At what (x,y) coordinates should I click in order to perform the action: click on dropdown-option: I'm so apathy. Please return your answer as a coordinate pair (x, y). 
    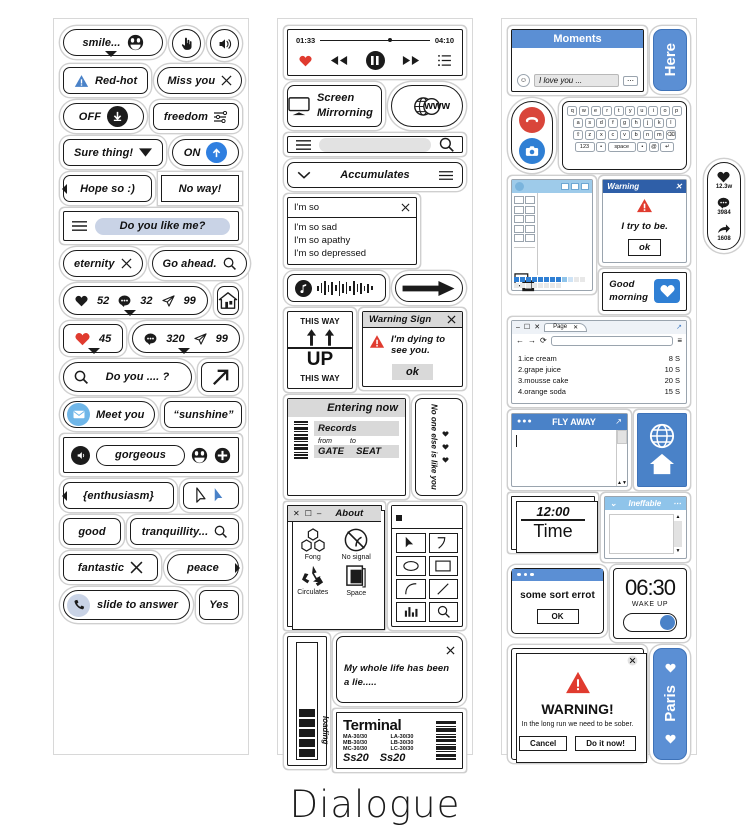
    Looking at the image, I should click on (352, 240).